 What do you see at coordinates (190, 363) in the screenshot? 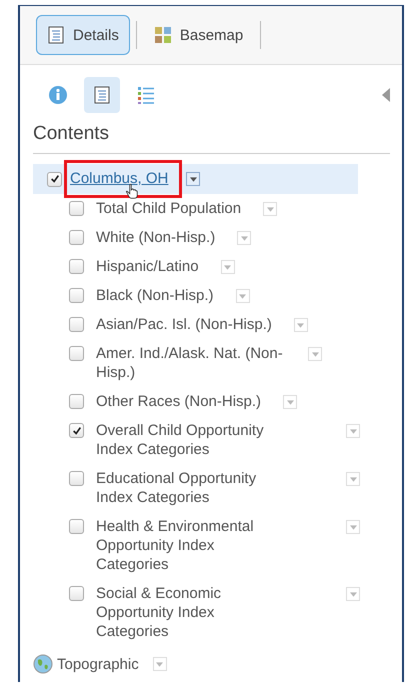
I see `layer-name: Amer. Ind./Alask. Nat. (Non-Hisp.)` at bounding box center [190, 363].